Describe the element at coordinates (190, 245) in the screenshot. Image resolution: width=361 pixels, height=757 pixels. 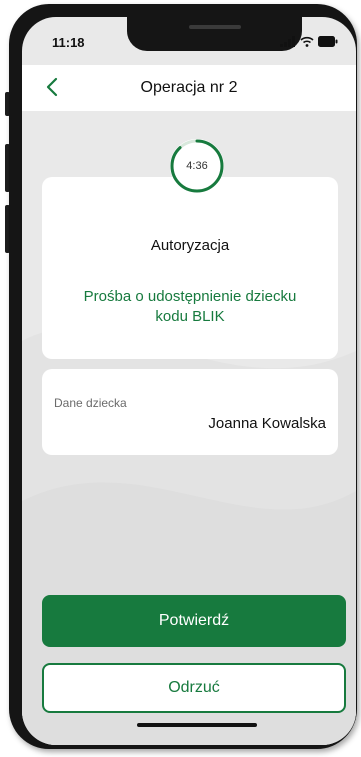
I see `auth-title: Autoryzacja` at that location.